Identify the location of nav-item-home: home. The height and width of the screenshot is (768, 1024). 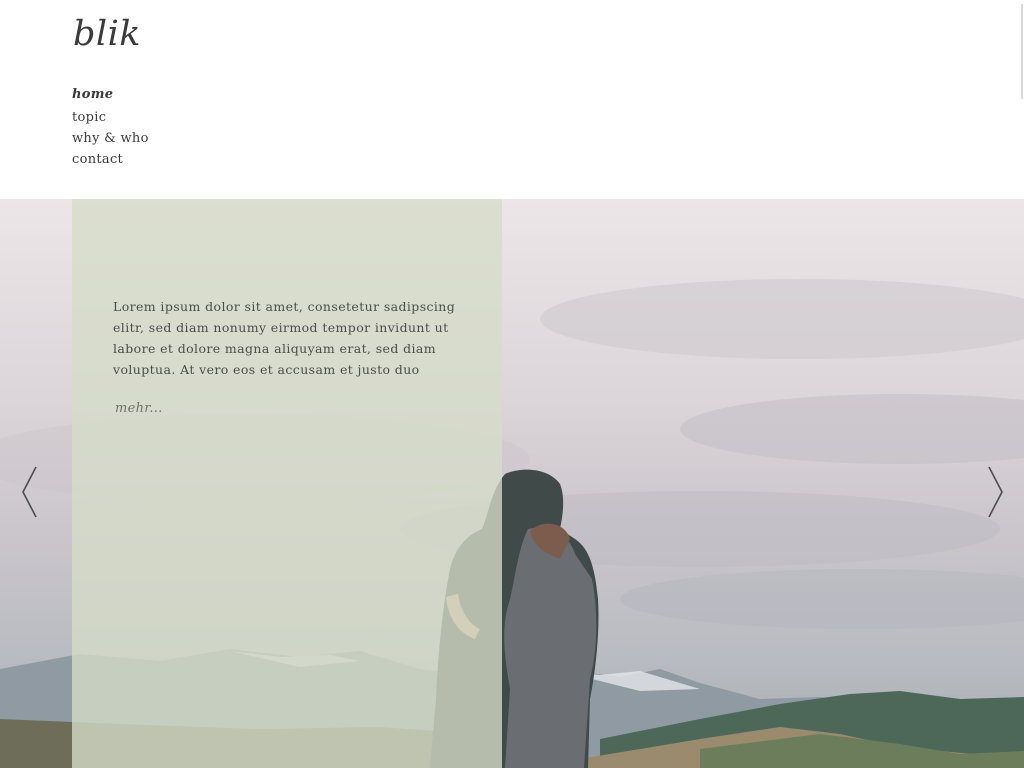
(110, 94).